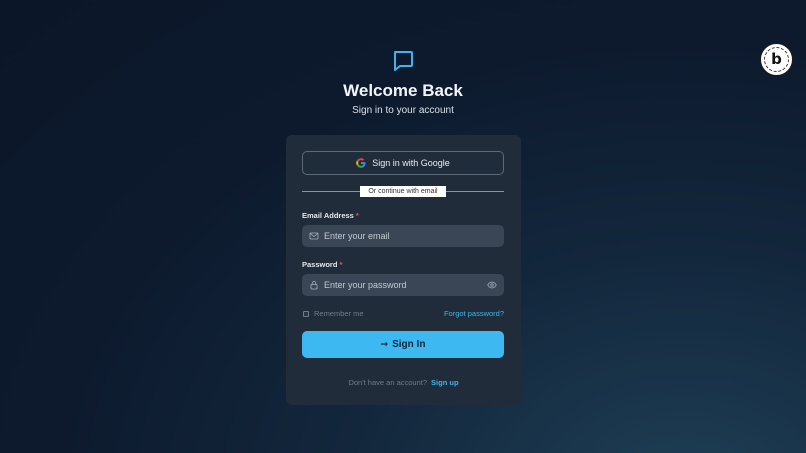 The width and height of the screenshot is (806, 453). I want to click on remember-checkbox, so click(306, 313).